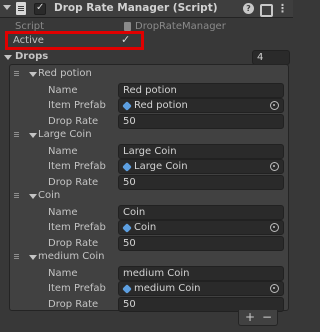 This screenshot has height=332, width=320. Describe the element at coordinates (32, 56) in the screenshot. I see `drops-label: Drops` at that location.